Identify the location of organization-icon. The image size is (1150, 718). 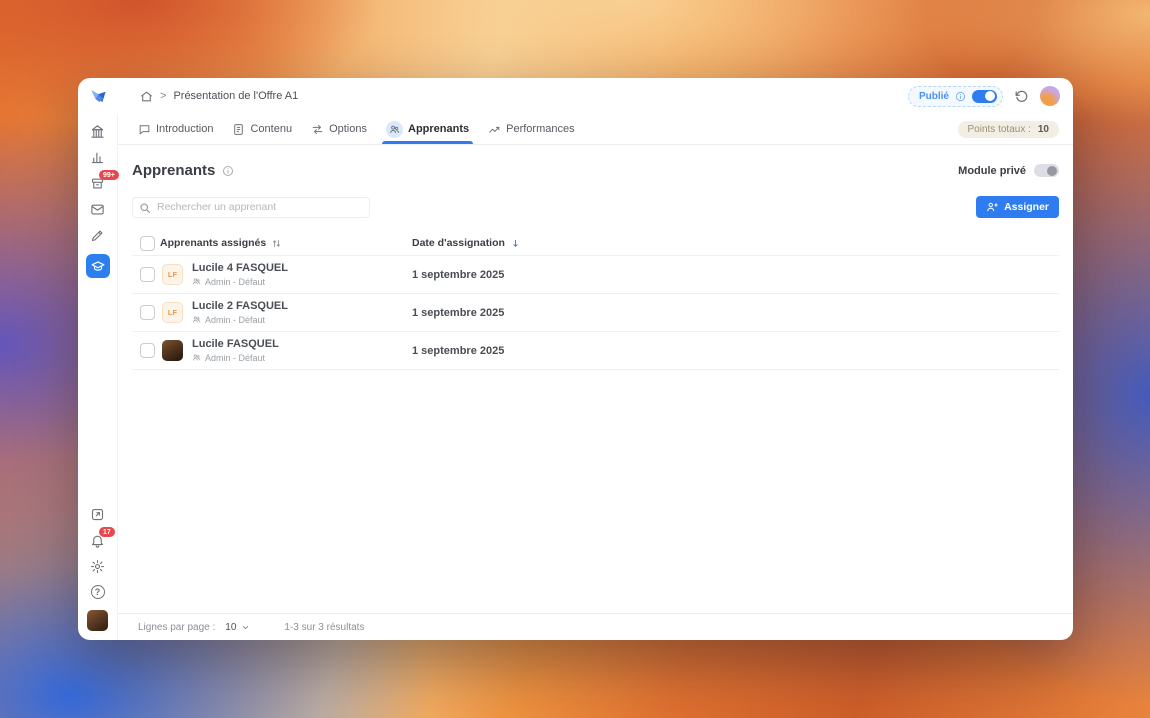
(97, 131).